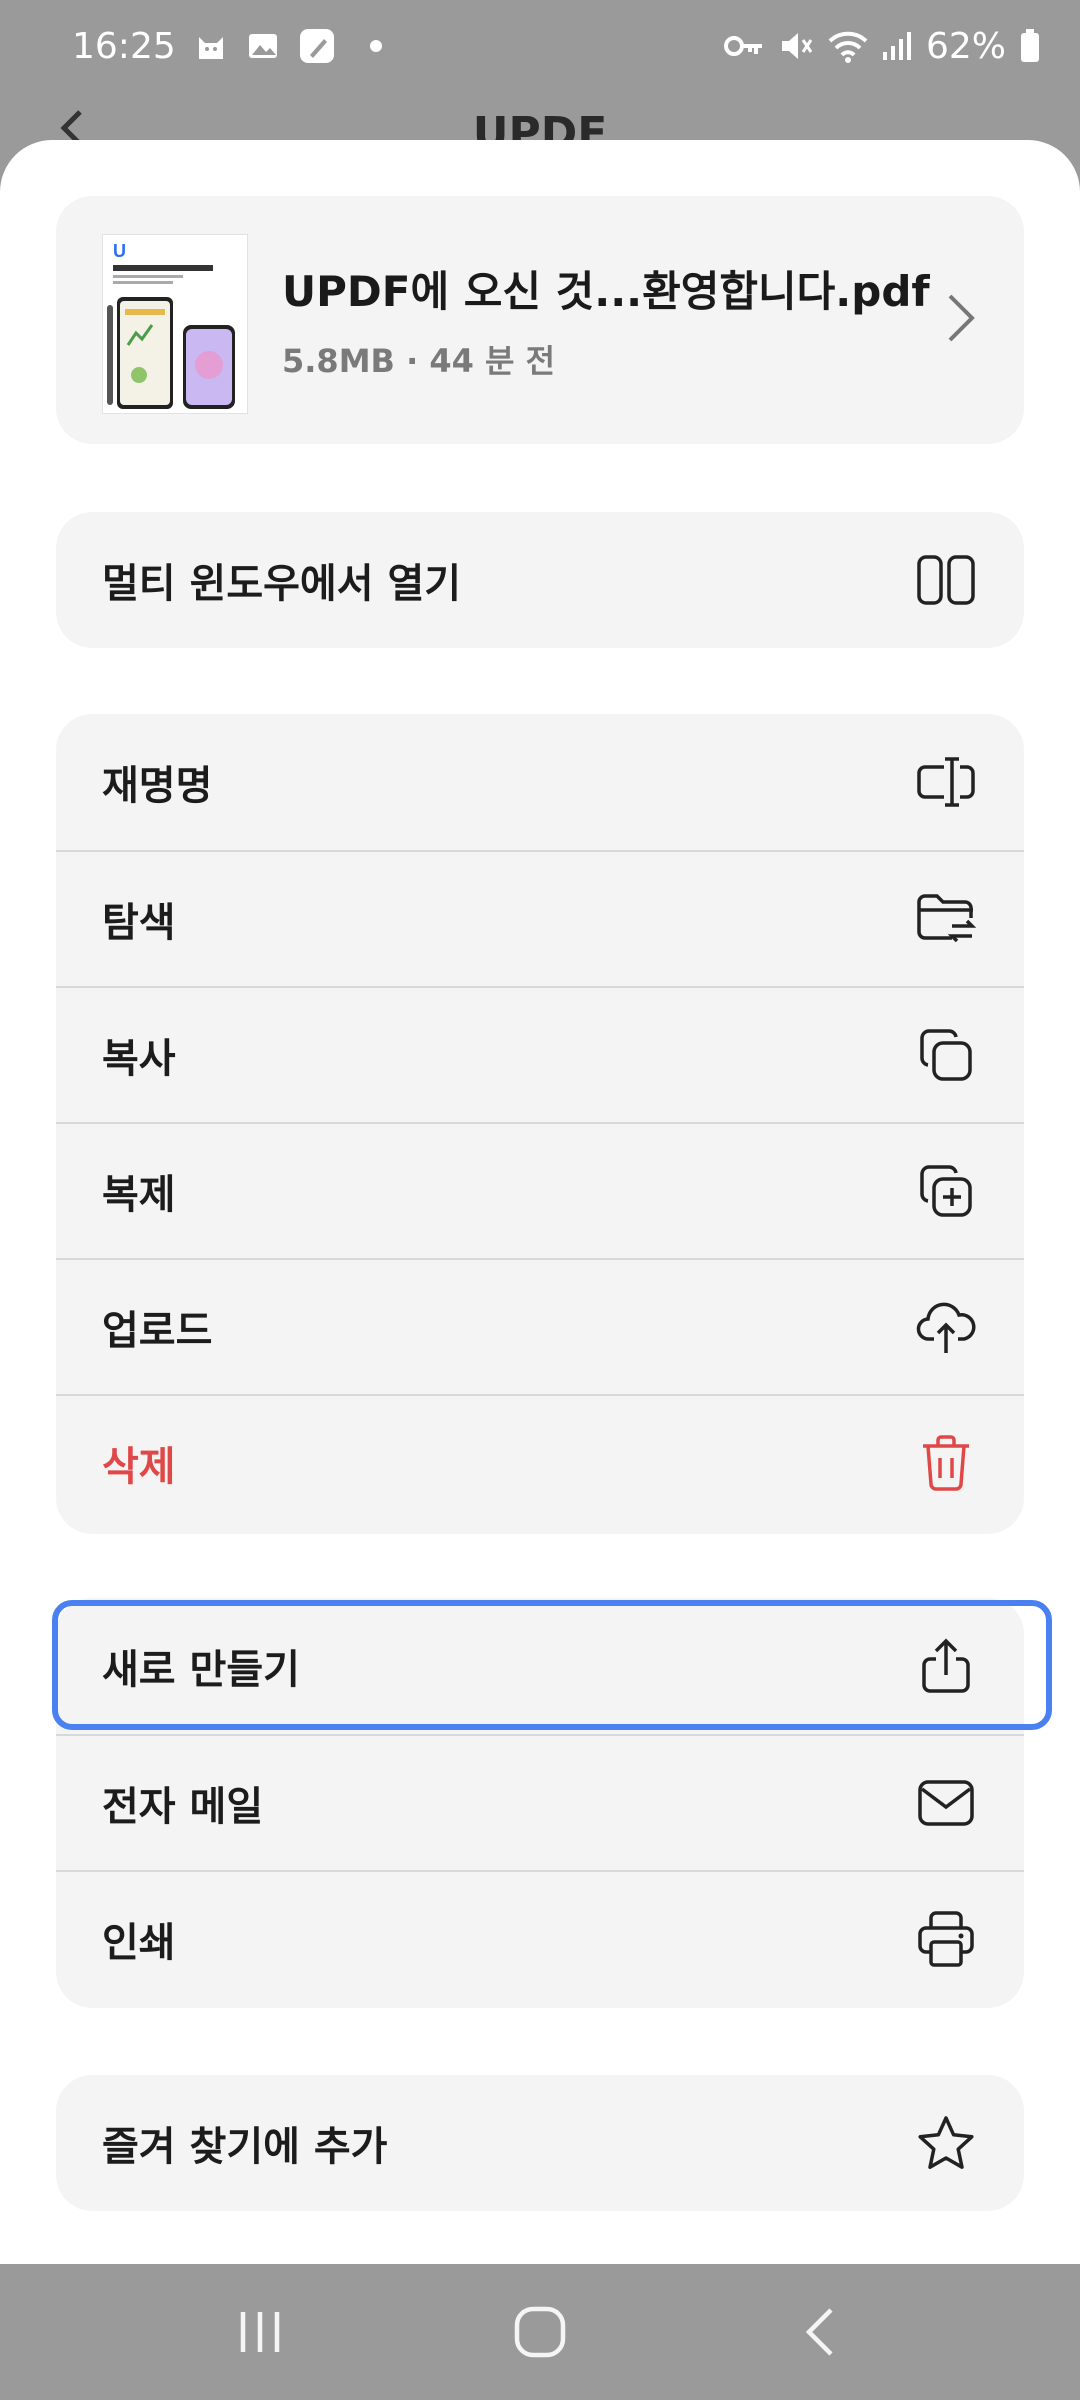 The width and height of the screenshot is (1080, 2400). Describe the element at coordinates (946, 919) in the screenshot. I see `folder-move-icon` at that location.